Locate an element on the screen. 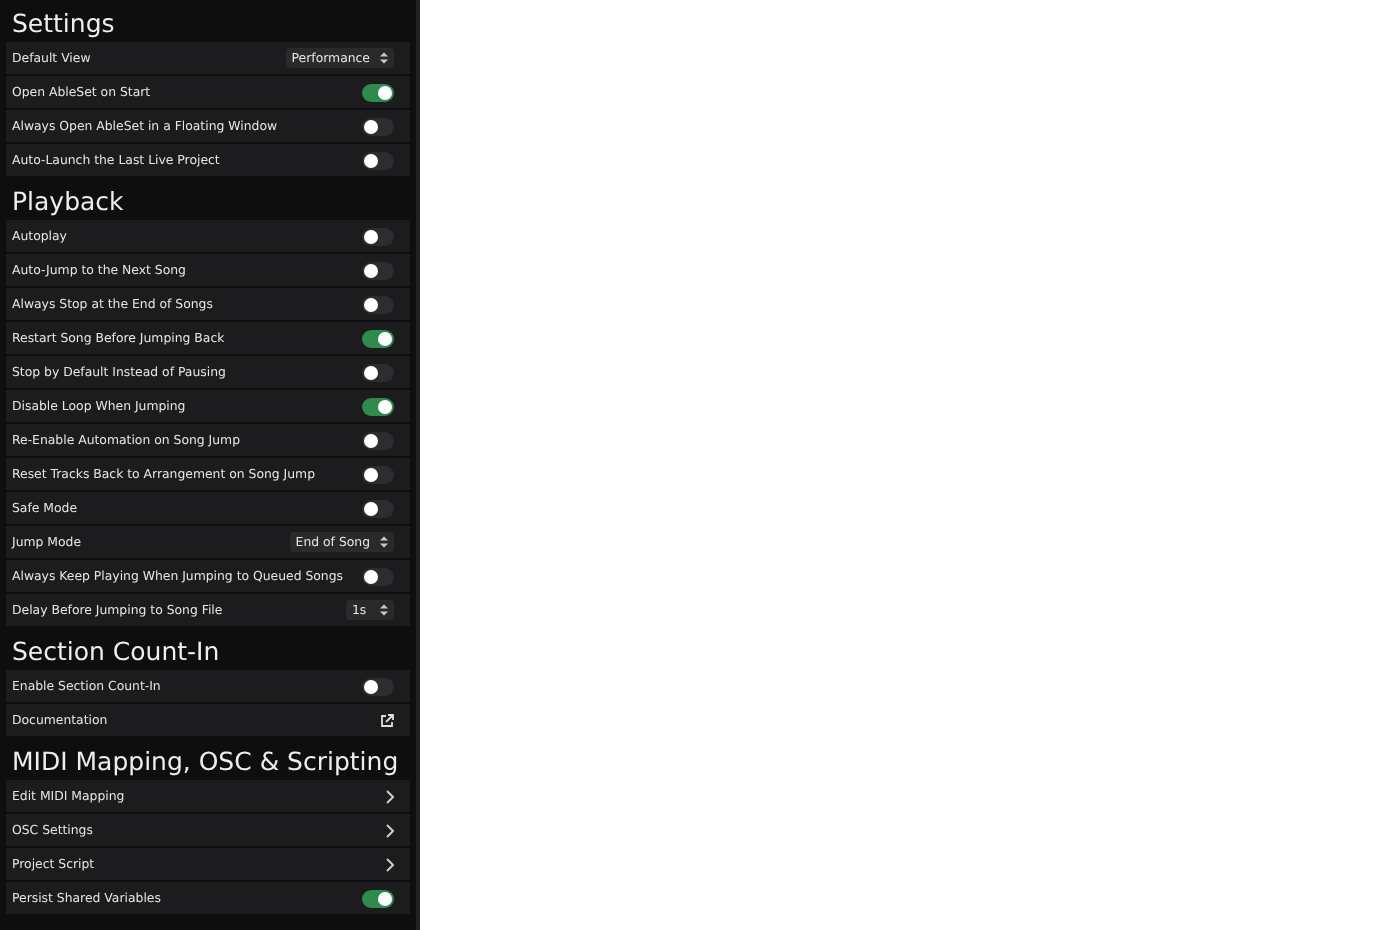 The image size is (1380, 930). external-link-icon is located at coordinates (387, 720).